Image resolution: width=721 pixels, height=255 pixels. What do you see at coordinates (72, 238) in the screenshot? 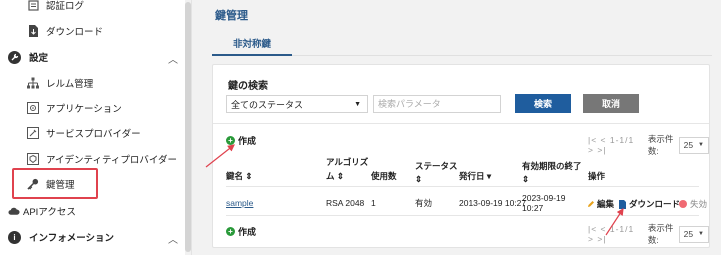
I see `sidebar-section-label: インフォメーション` at bounding box center [72, 238].